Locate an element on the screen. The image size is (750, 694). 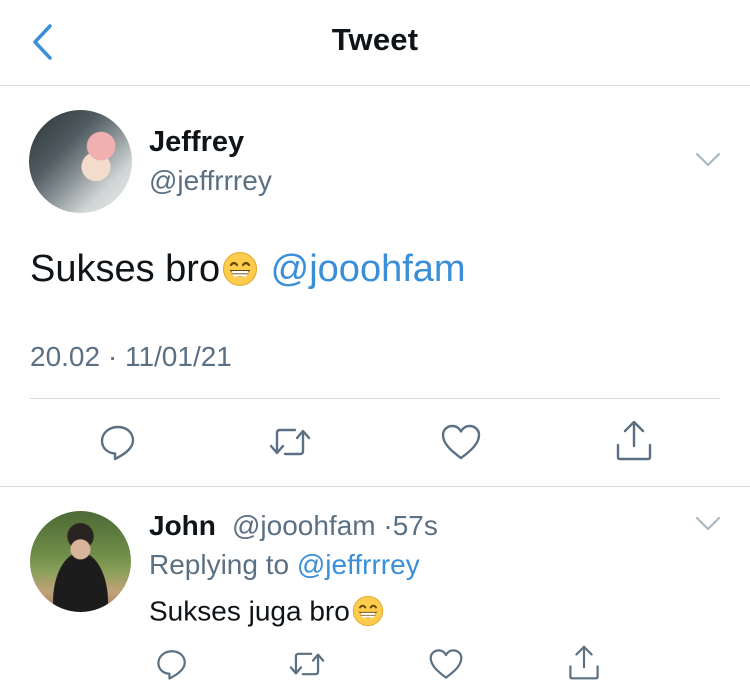
replying-to: Replying to @jeffrrrey is located at coordinates (284, 565).